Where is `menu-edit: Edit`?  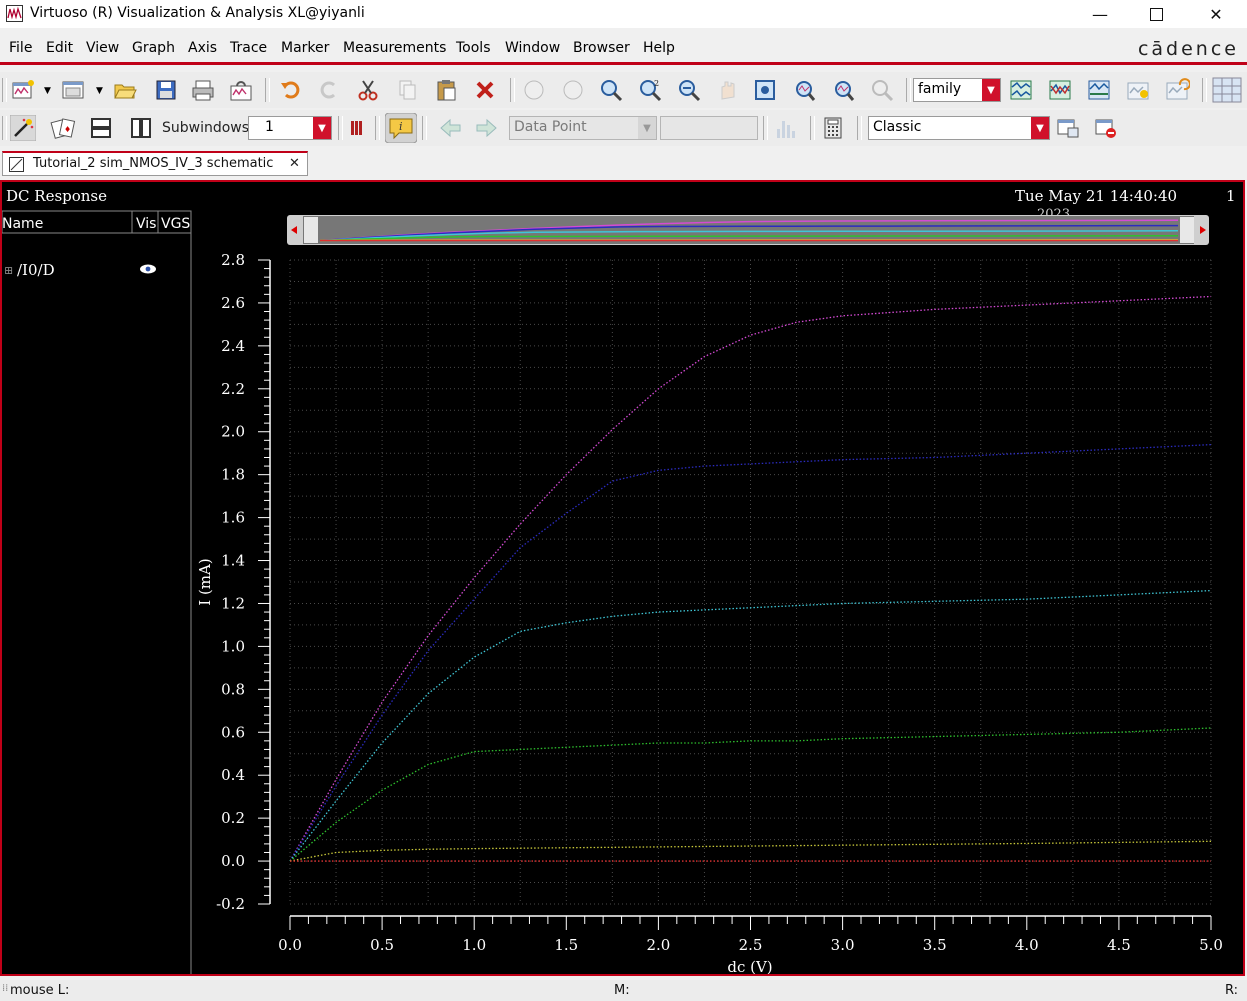
menu-edit: Edit is located at coordinates (59, 48).